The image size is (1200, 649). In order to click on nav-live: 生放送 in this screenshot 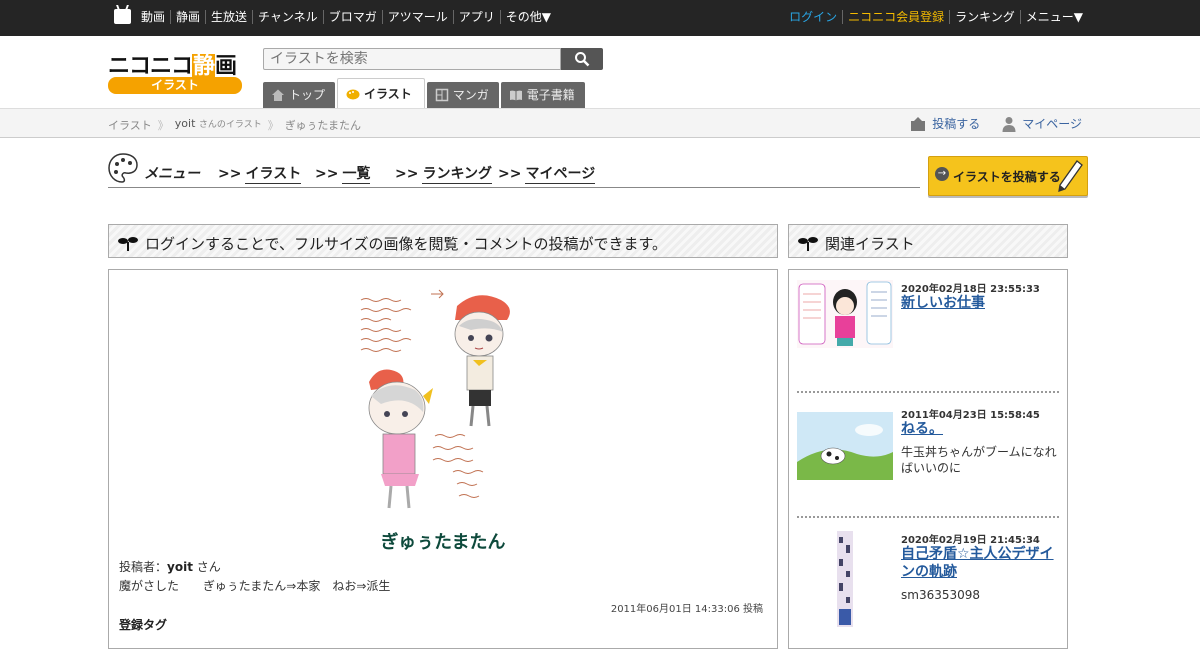, I will do `click(228, 17)`.